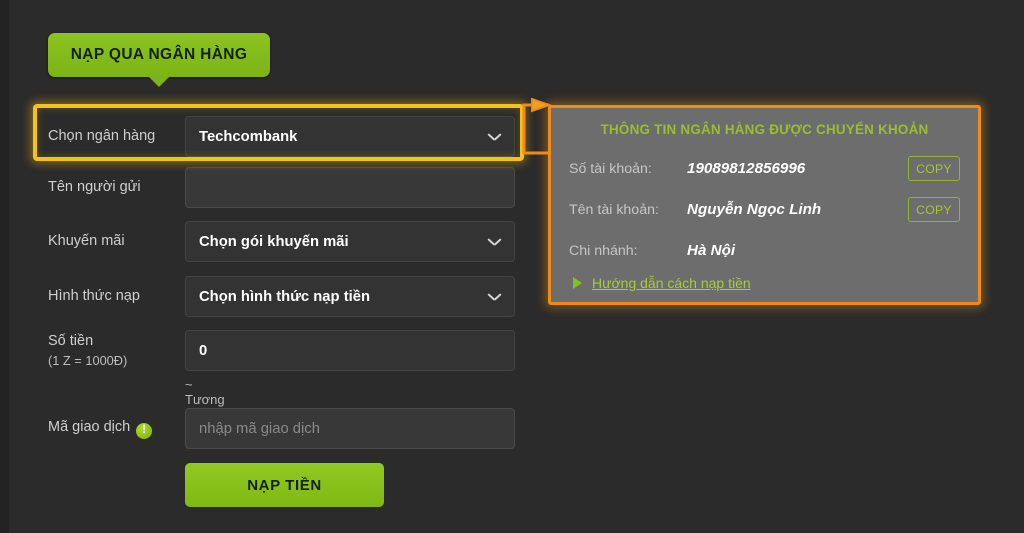 The image size is (1024, 533). I want to click on input-amount: 0, so click(350, 350).